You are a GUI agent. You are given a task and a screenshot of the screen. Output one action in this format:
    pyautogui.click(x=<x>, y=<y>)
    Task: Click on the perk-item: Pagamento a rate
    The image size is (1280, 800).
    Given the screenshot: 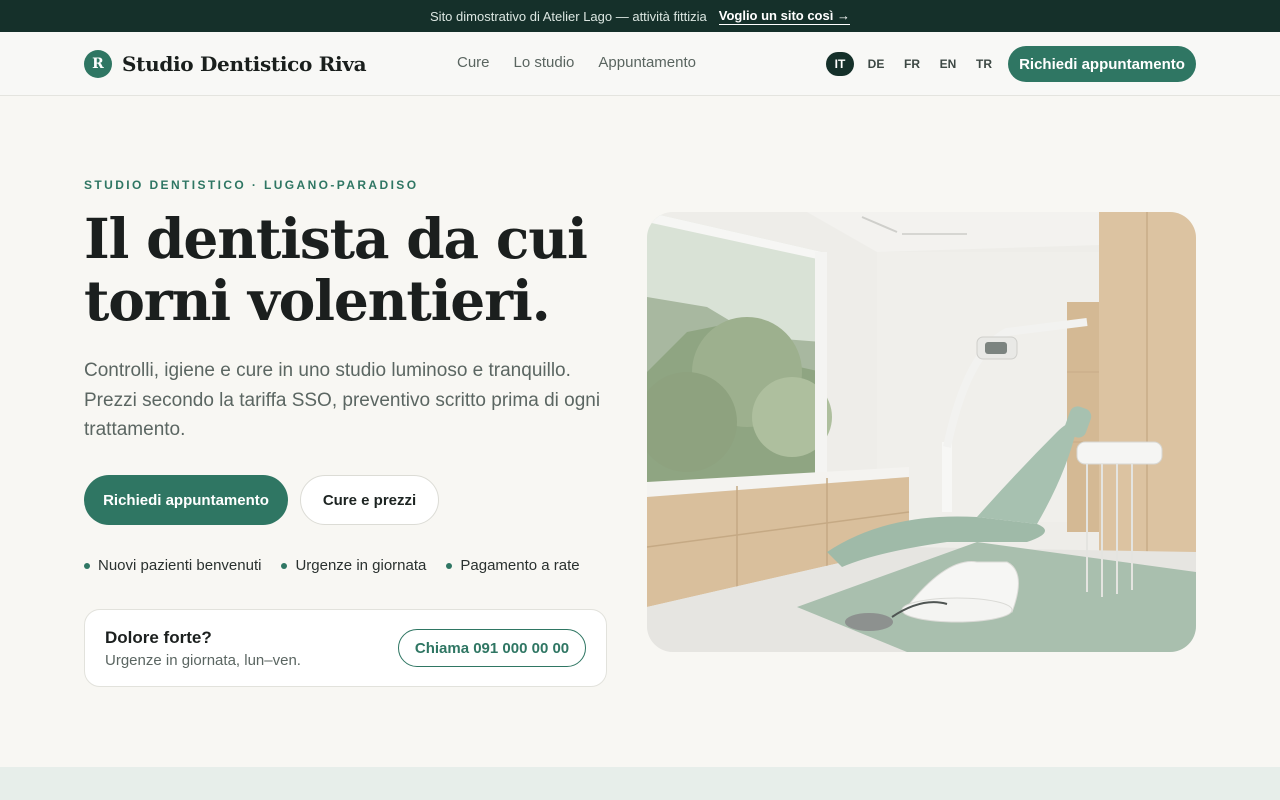 What is the action you would take?
    pyautogui.click(x=513, y=565)
    